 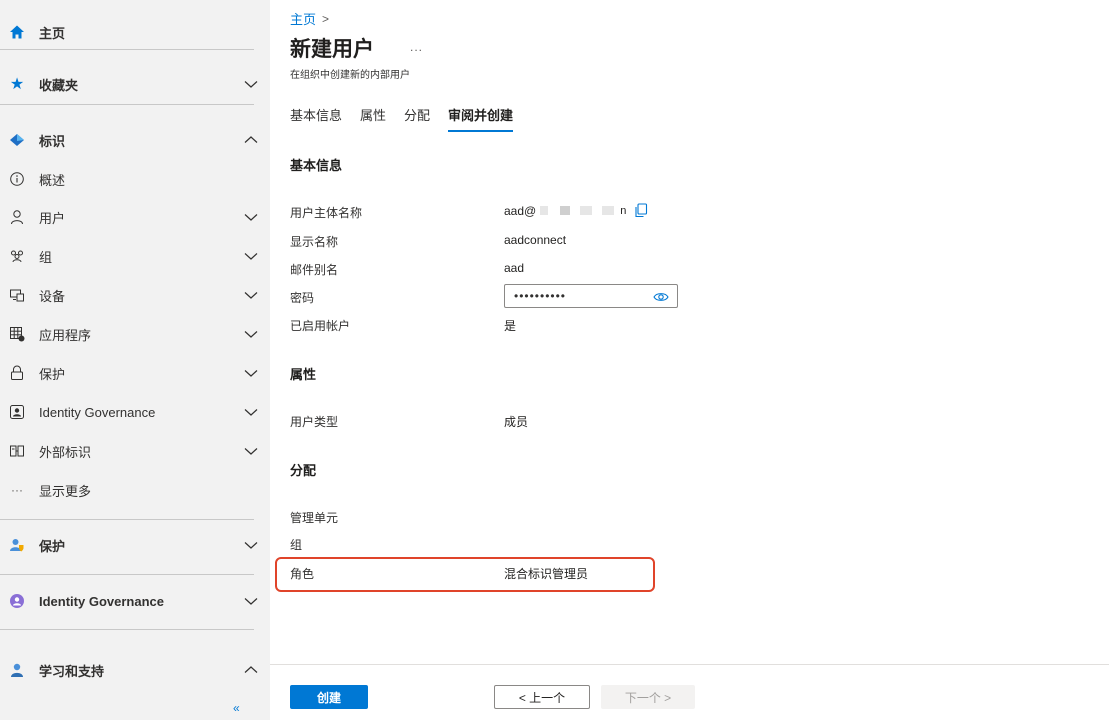 What do you see at coordinates (314, 270) in the screenshot?
I see `mail-nickname-label: 邮件别名` at bounding box center [314, 270].